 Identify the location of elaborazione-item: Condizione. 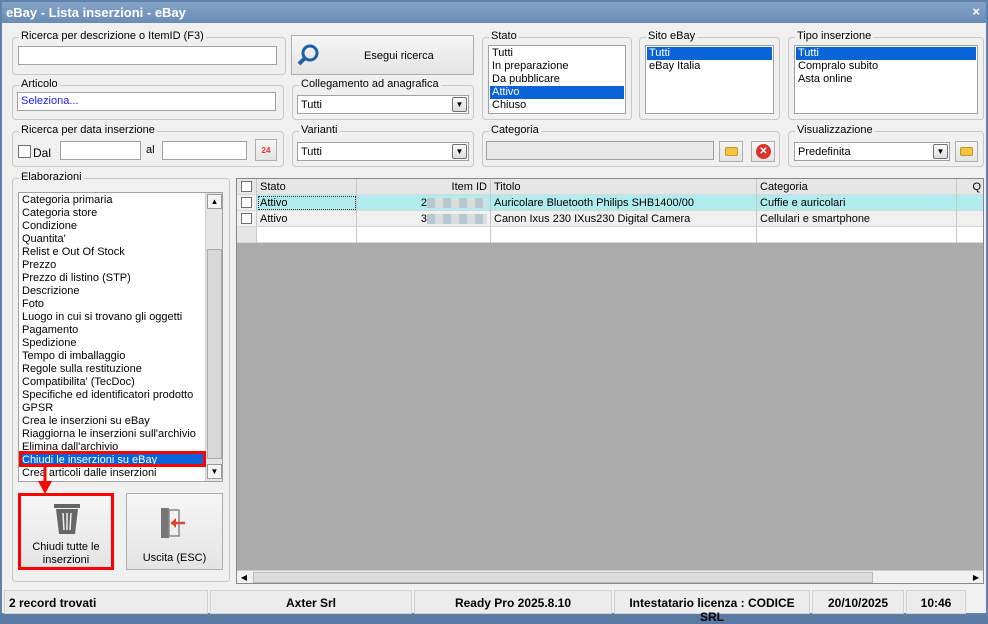
(112, 226).